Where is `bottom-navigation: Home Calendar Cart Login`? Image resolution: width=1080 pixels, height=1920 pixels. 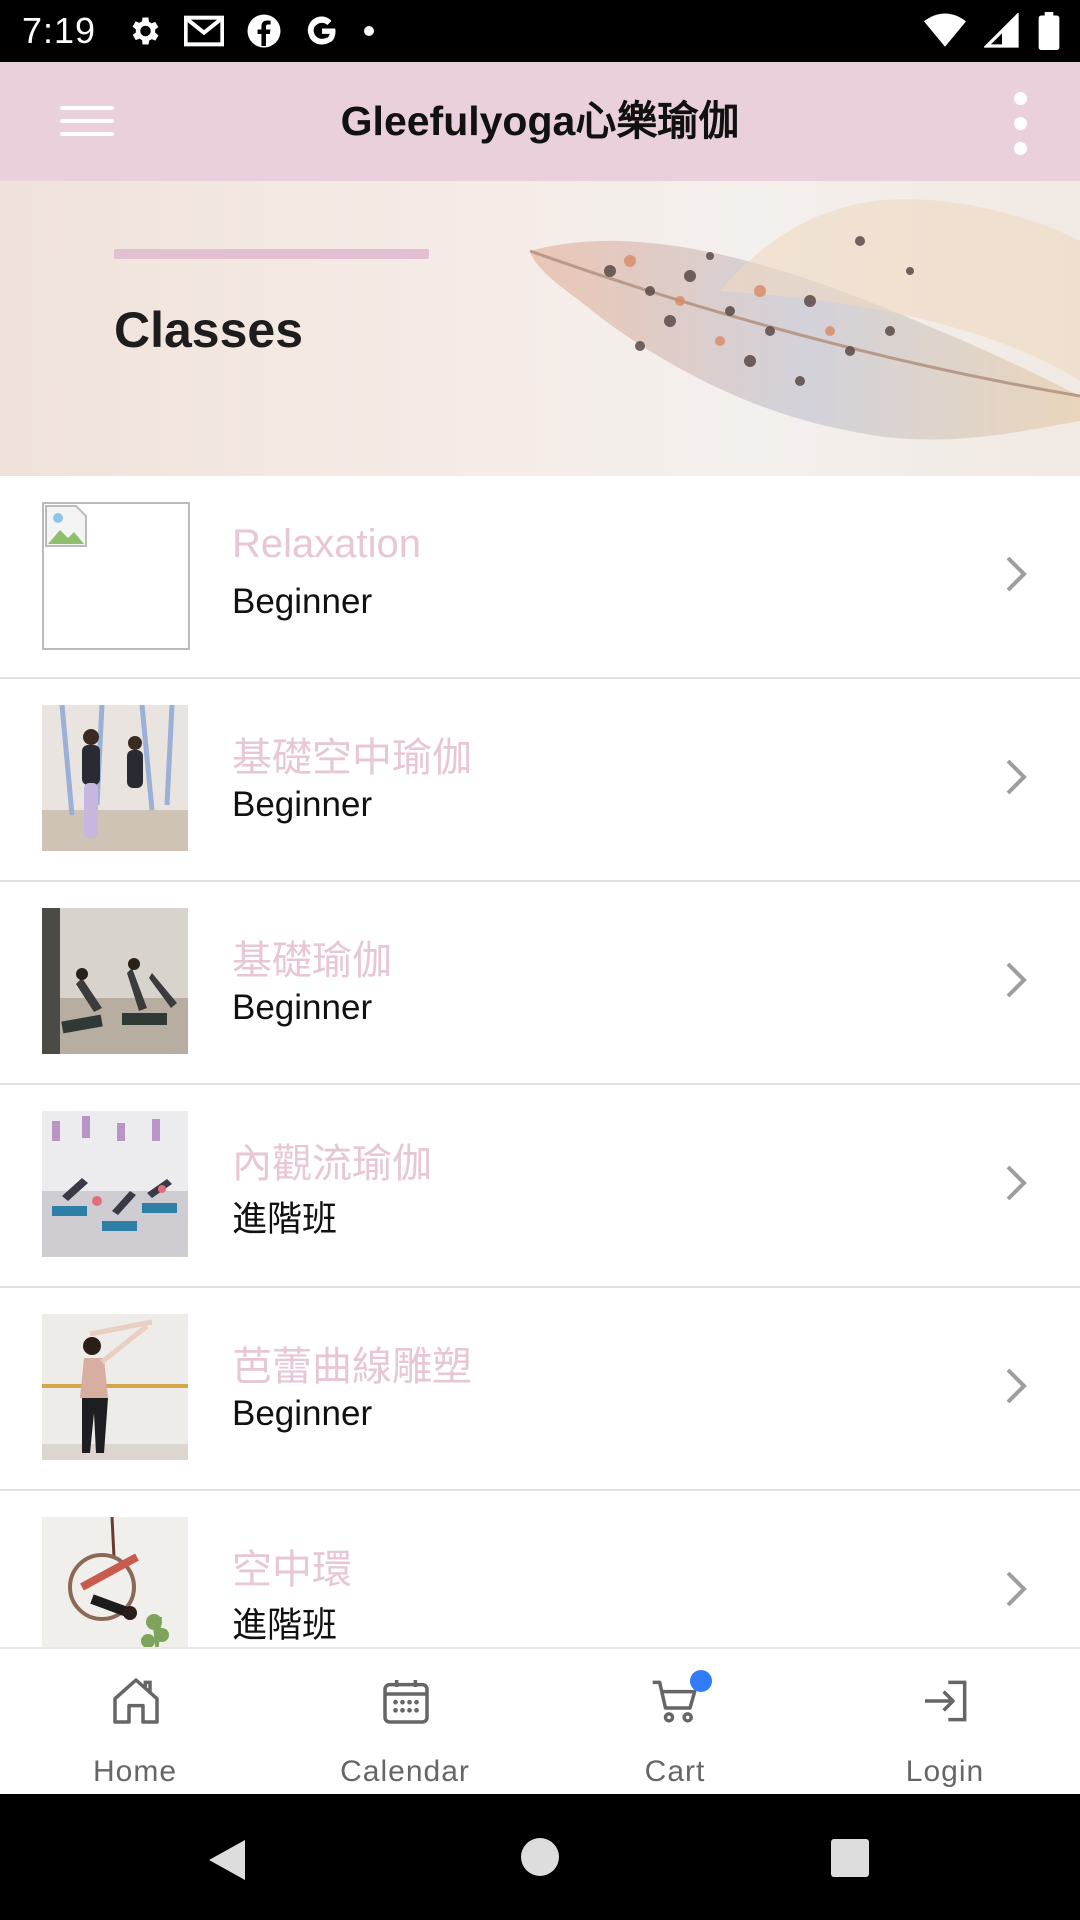 bottom-navigation: Home Calendar Cart Login is located at coordinates (540, 1721).